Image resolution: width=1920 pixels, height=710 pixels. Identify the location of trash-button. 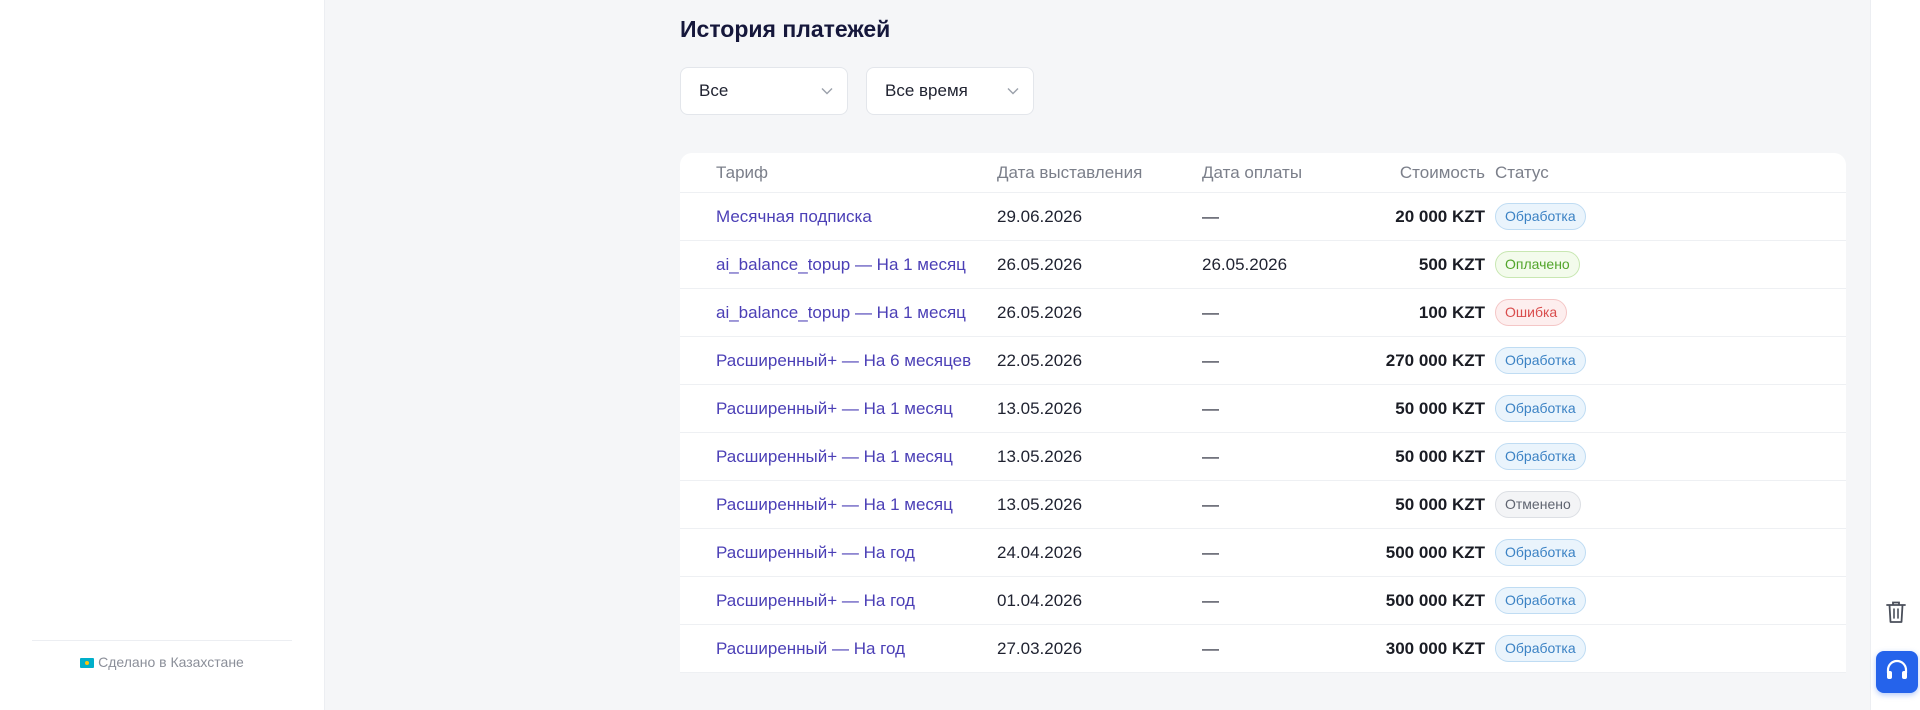
(1896, 614).